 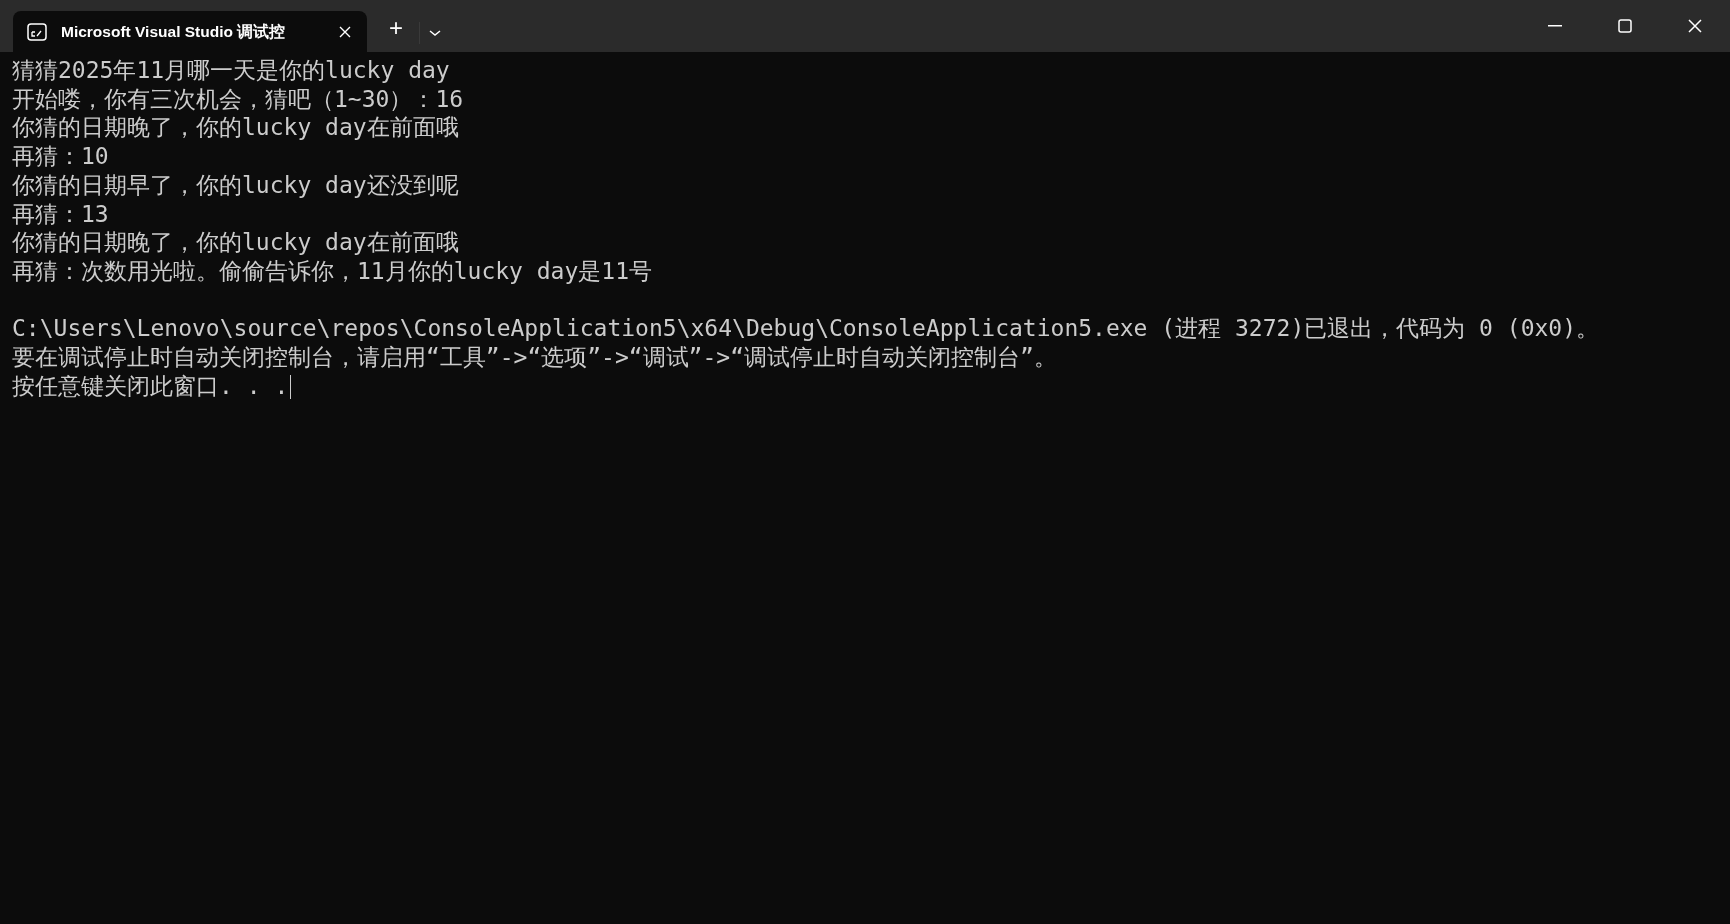 I want to click on minimize-icon, so click(x=1555, y=26).